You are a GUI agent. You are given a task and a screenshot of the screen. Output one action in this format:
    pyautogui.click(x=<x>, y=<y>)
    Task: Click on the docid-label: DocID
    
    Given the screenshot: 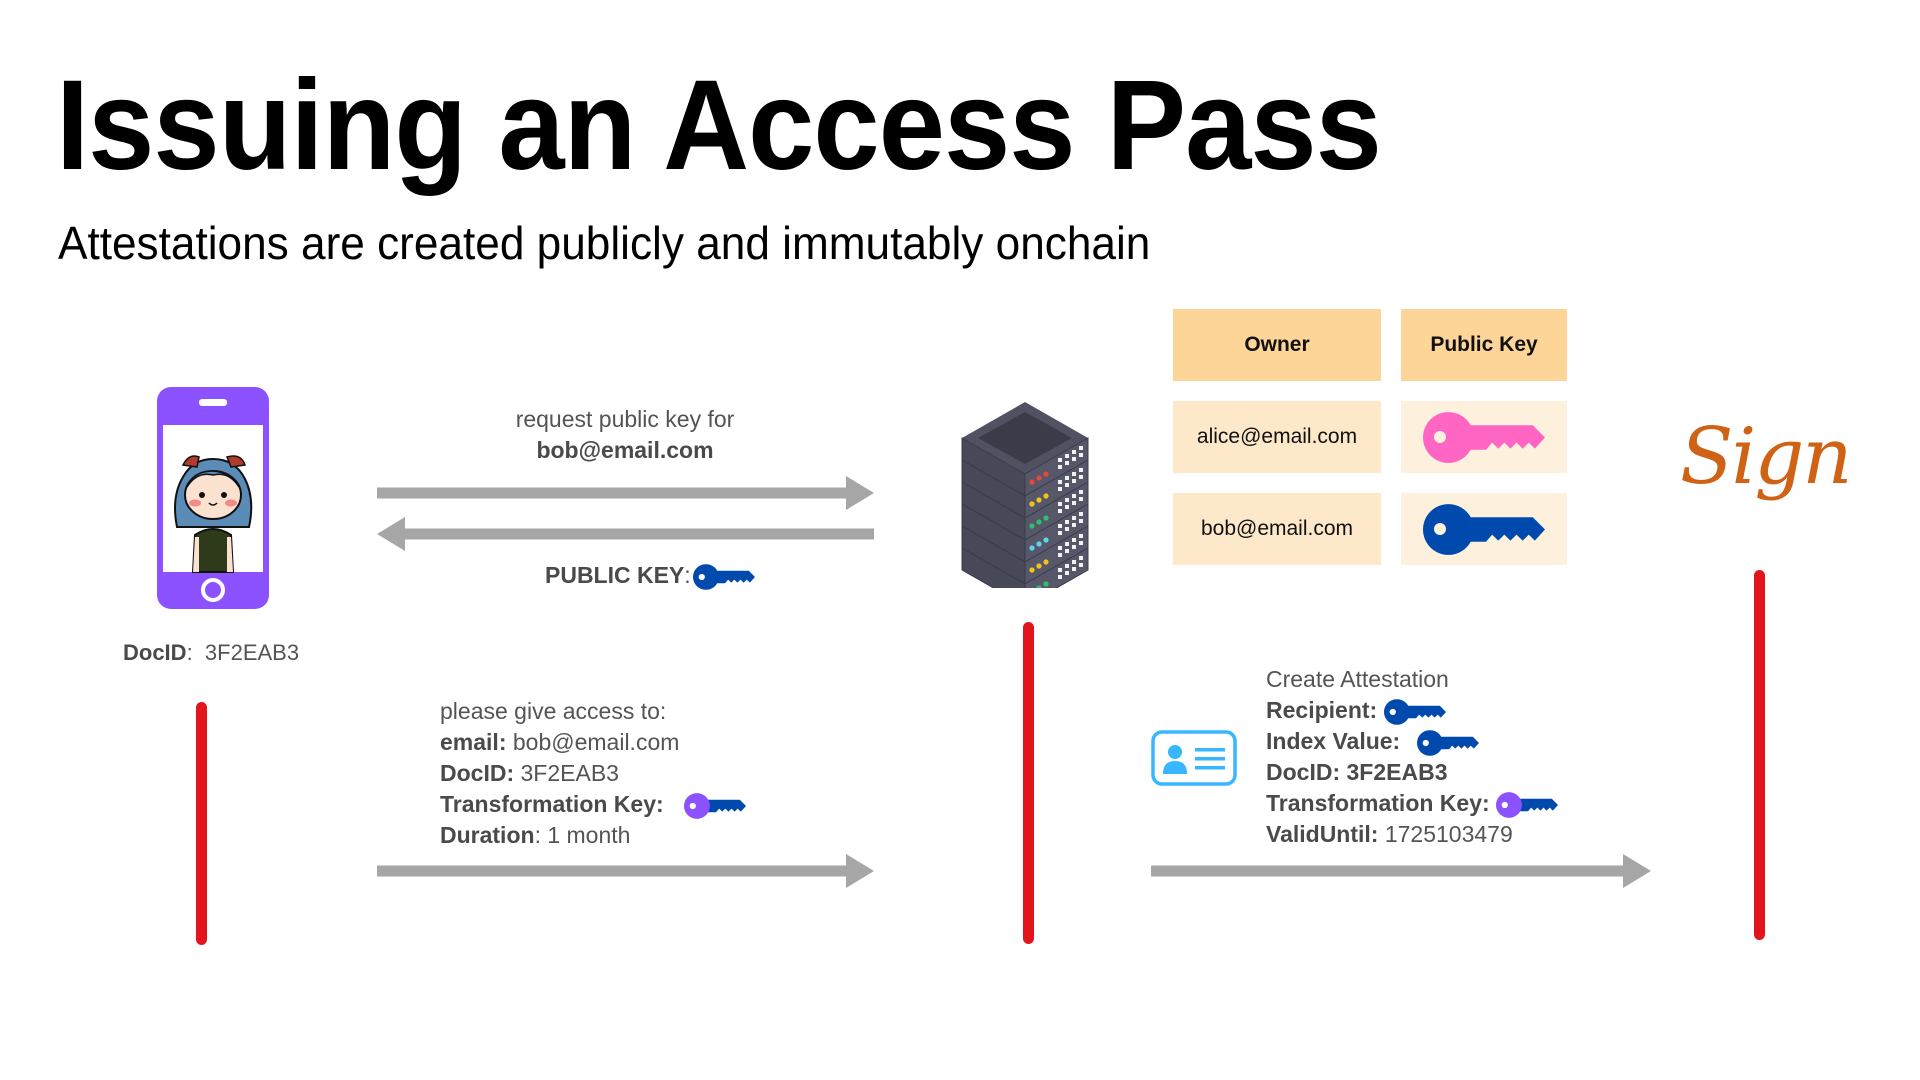 What is the action you would take?
    pyautogui.click(x=155, y=652)
    